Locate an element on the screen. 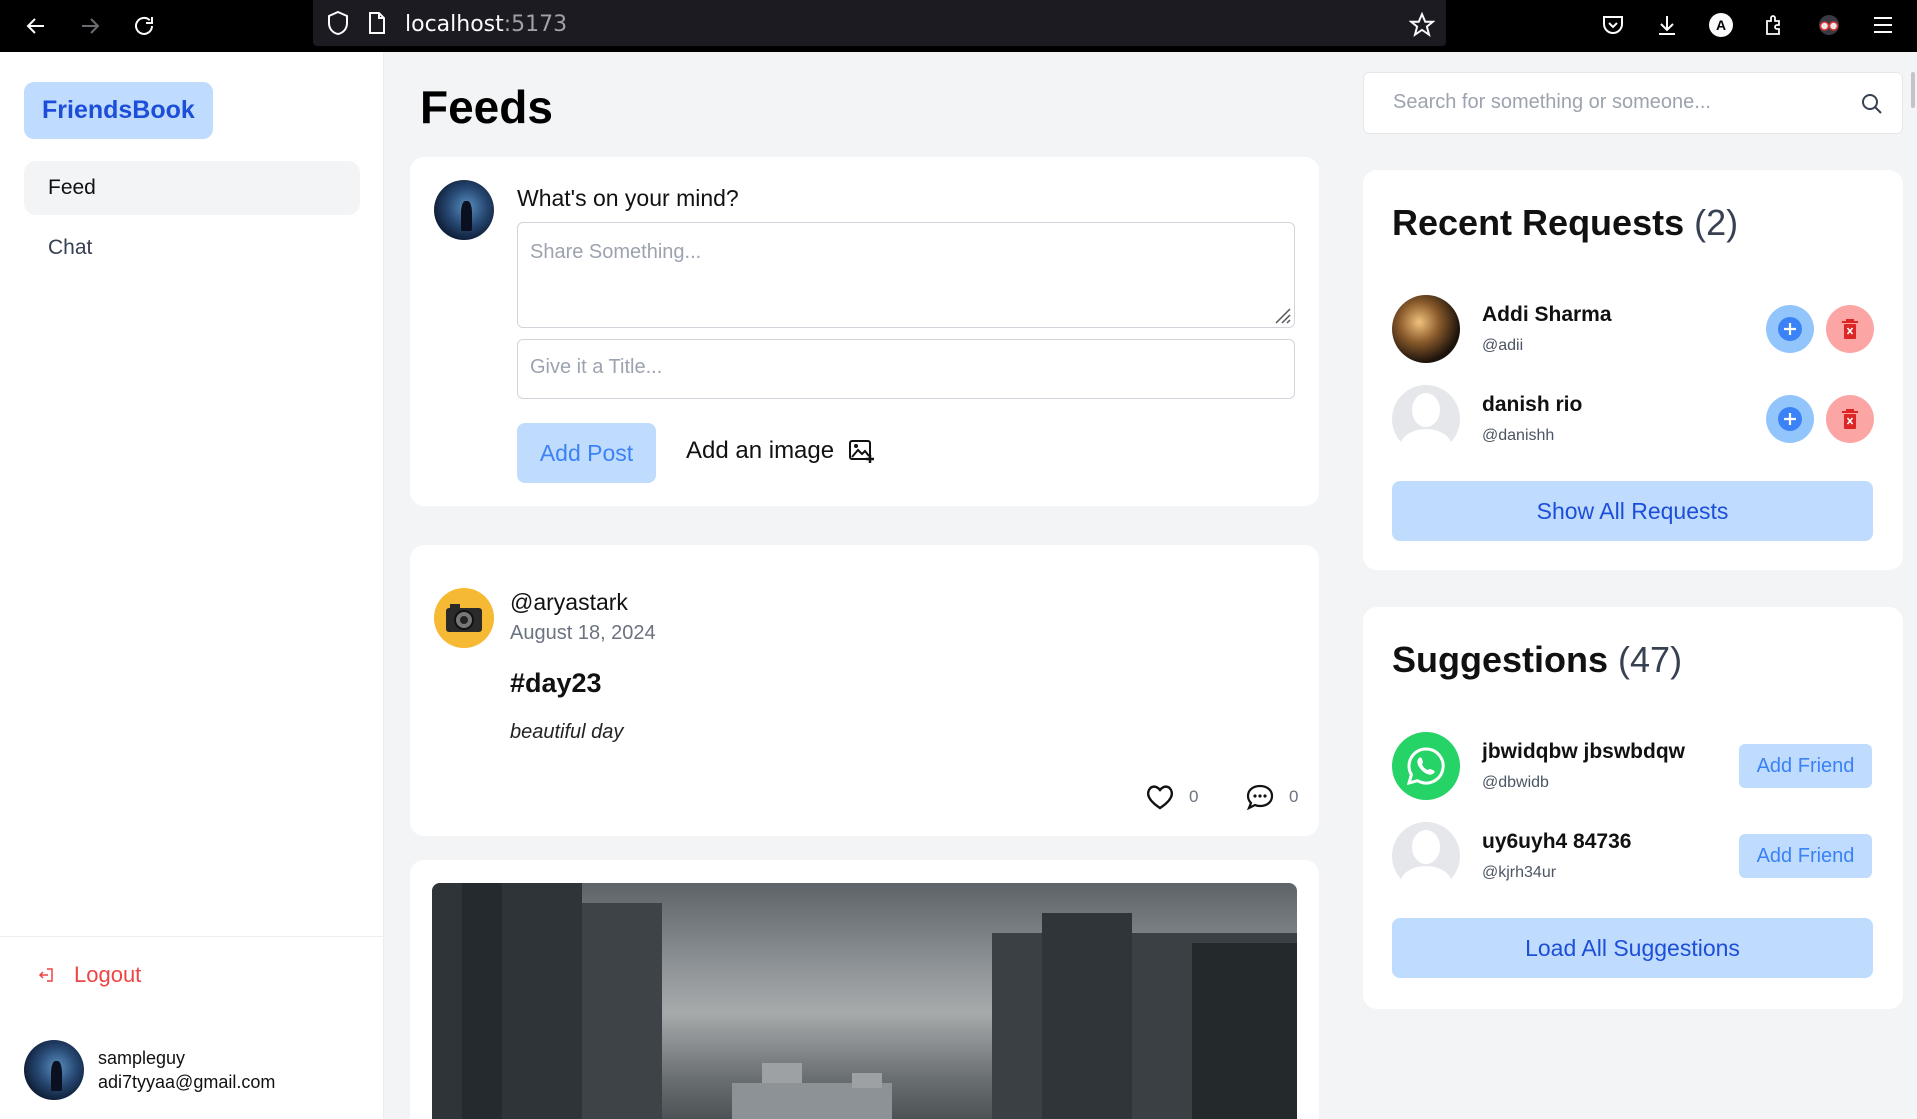 This screenshot has height=1119, width=1917. load-all-suggestions-button: Load All Suggestions is located at coordinates (1632, 948).